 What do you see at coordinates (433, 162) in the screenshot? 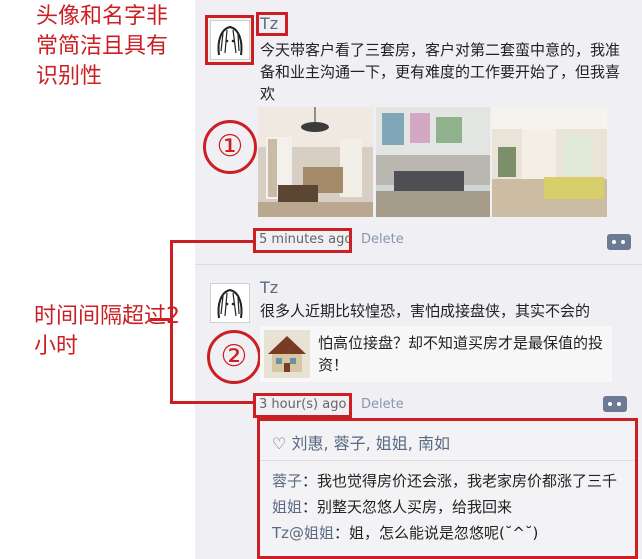
I see `sofa-room-photo` at bounding box center [433, 162].